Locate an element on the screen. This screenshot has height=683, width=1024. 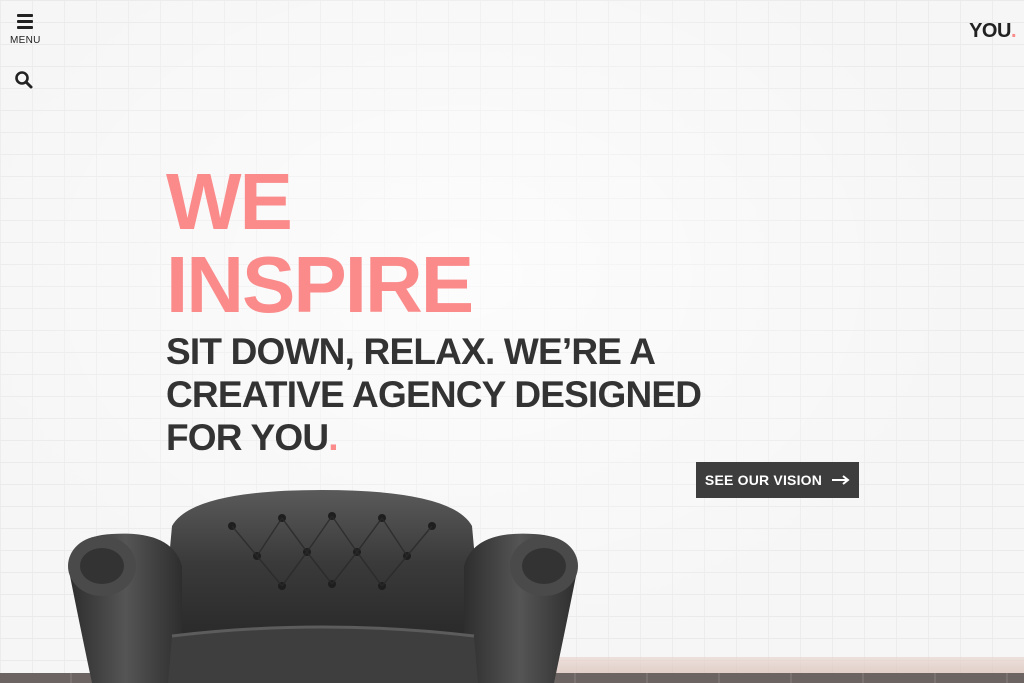
search-button is located at coordinates (24, 80).